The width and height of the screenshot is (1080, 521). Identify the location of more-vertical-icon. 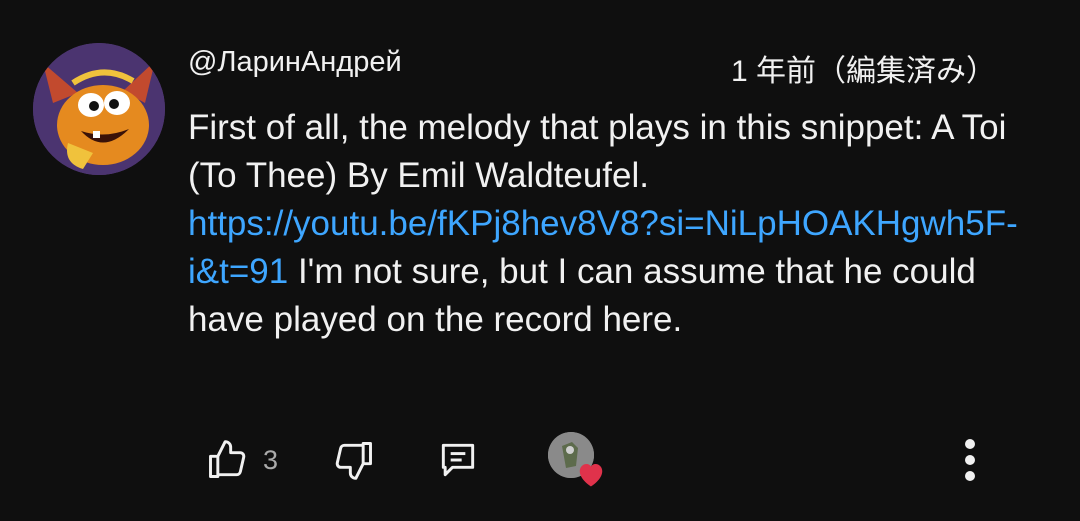
(970, 460).